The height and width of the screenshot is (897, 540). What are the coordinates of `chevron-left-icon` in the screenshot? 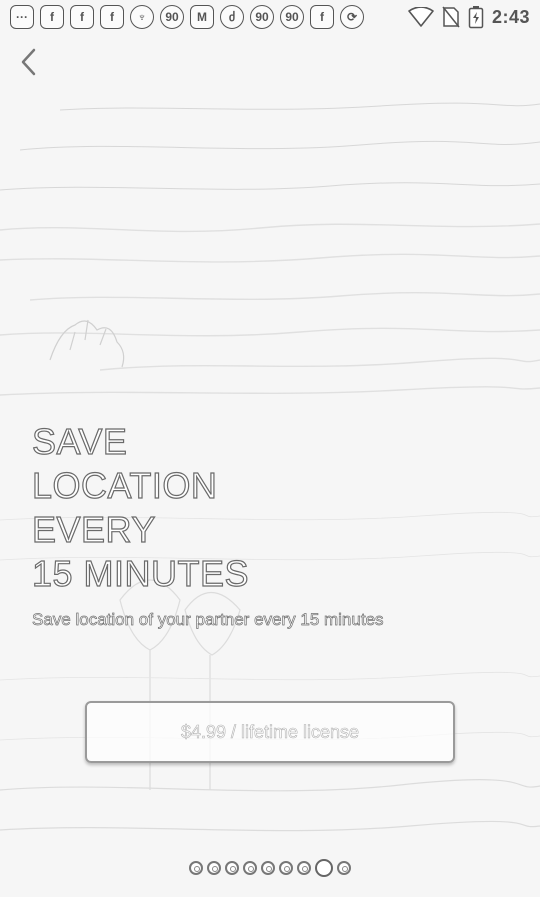 It's located at (28, 62).